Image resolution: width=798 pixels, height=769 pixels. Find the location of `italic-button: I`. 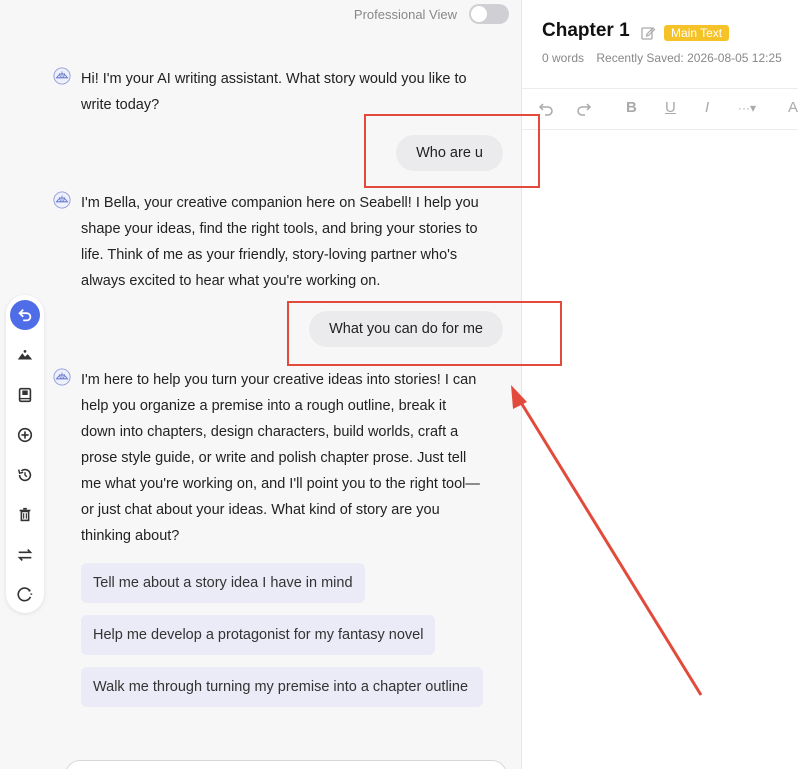

italic-button: I is located at coordinates (707, 107).